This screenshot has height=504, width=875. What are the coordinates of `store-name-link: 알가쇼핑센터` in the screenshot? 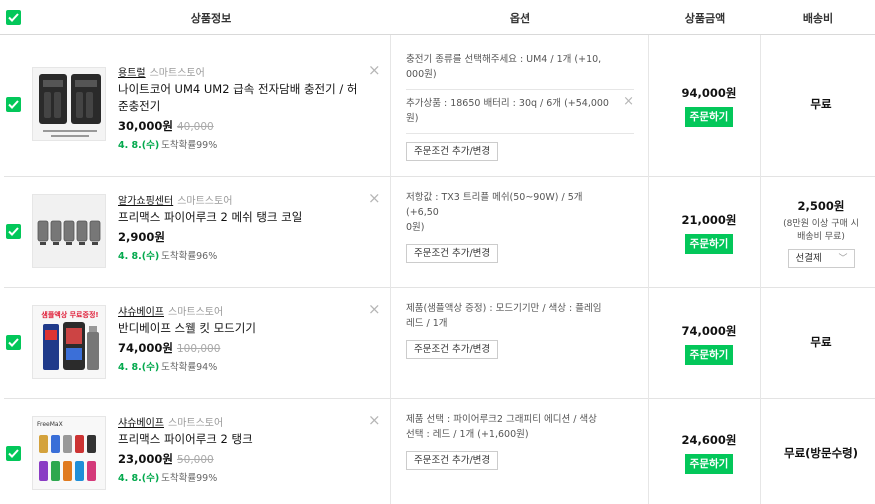 It's located at (145, 199).